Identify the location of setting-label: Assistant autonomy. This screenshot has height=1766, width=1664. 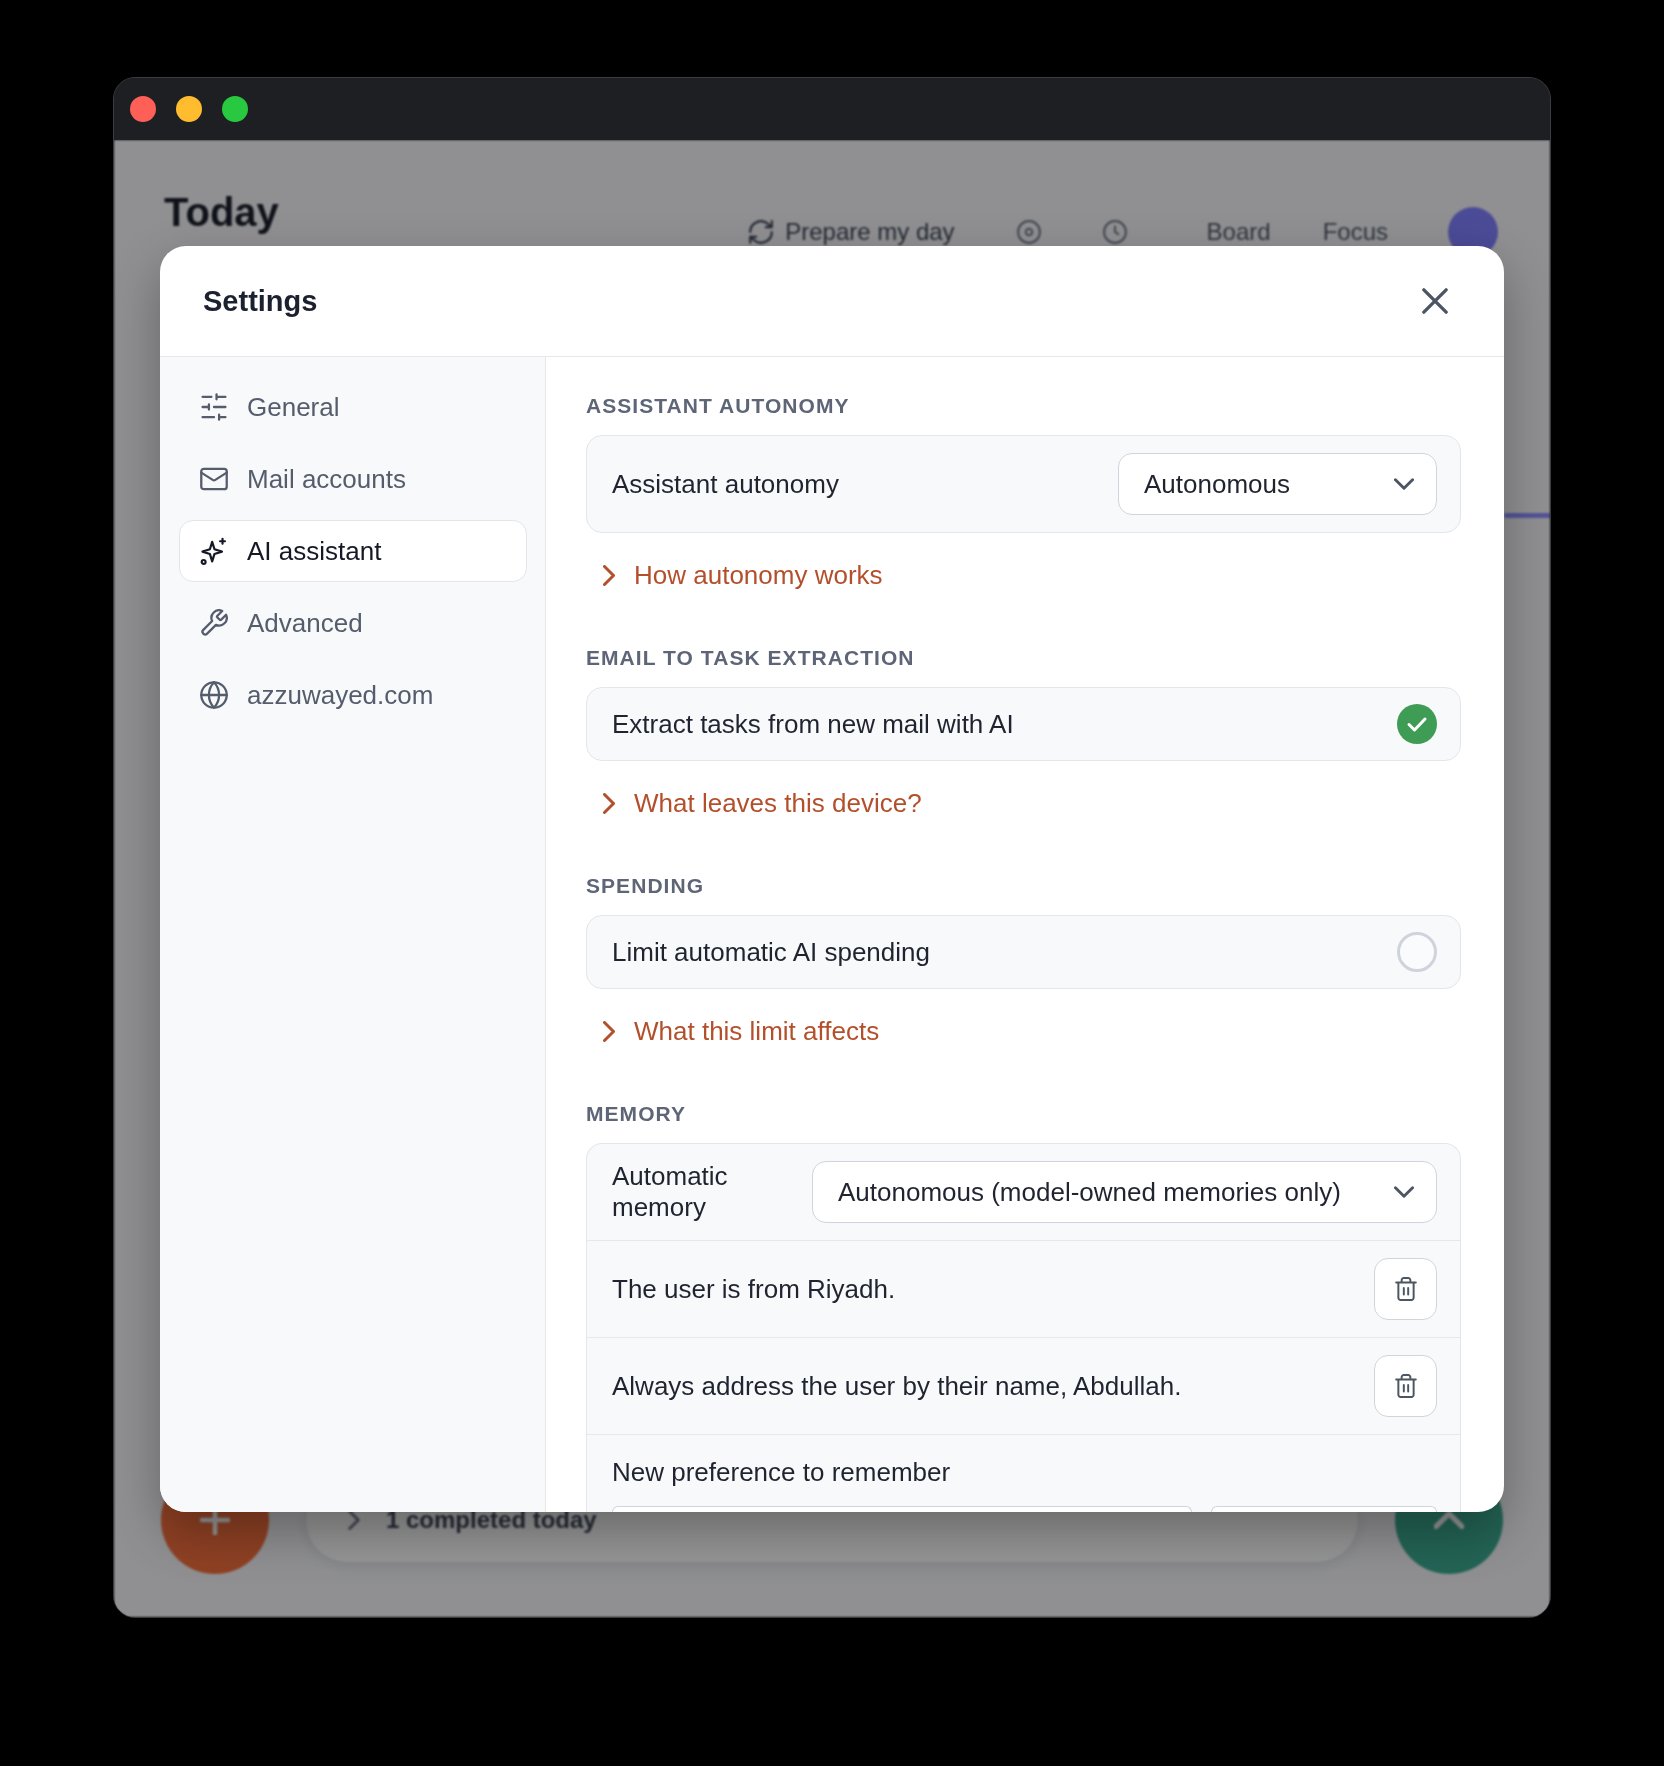
(725, 484).